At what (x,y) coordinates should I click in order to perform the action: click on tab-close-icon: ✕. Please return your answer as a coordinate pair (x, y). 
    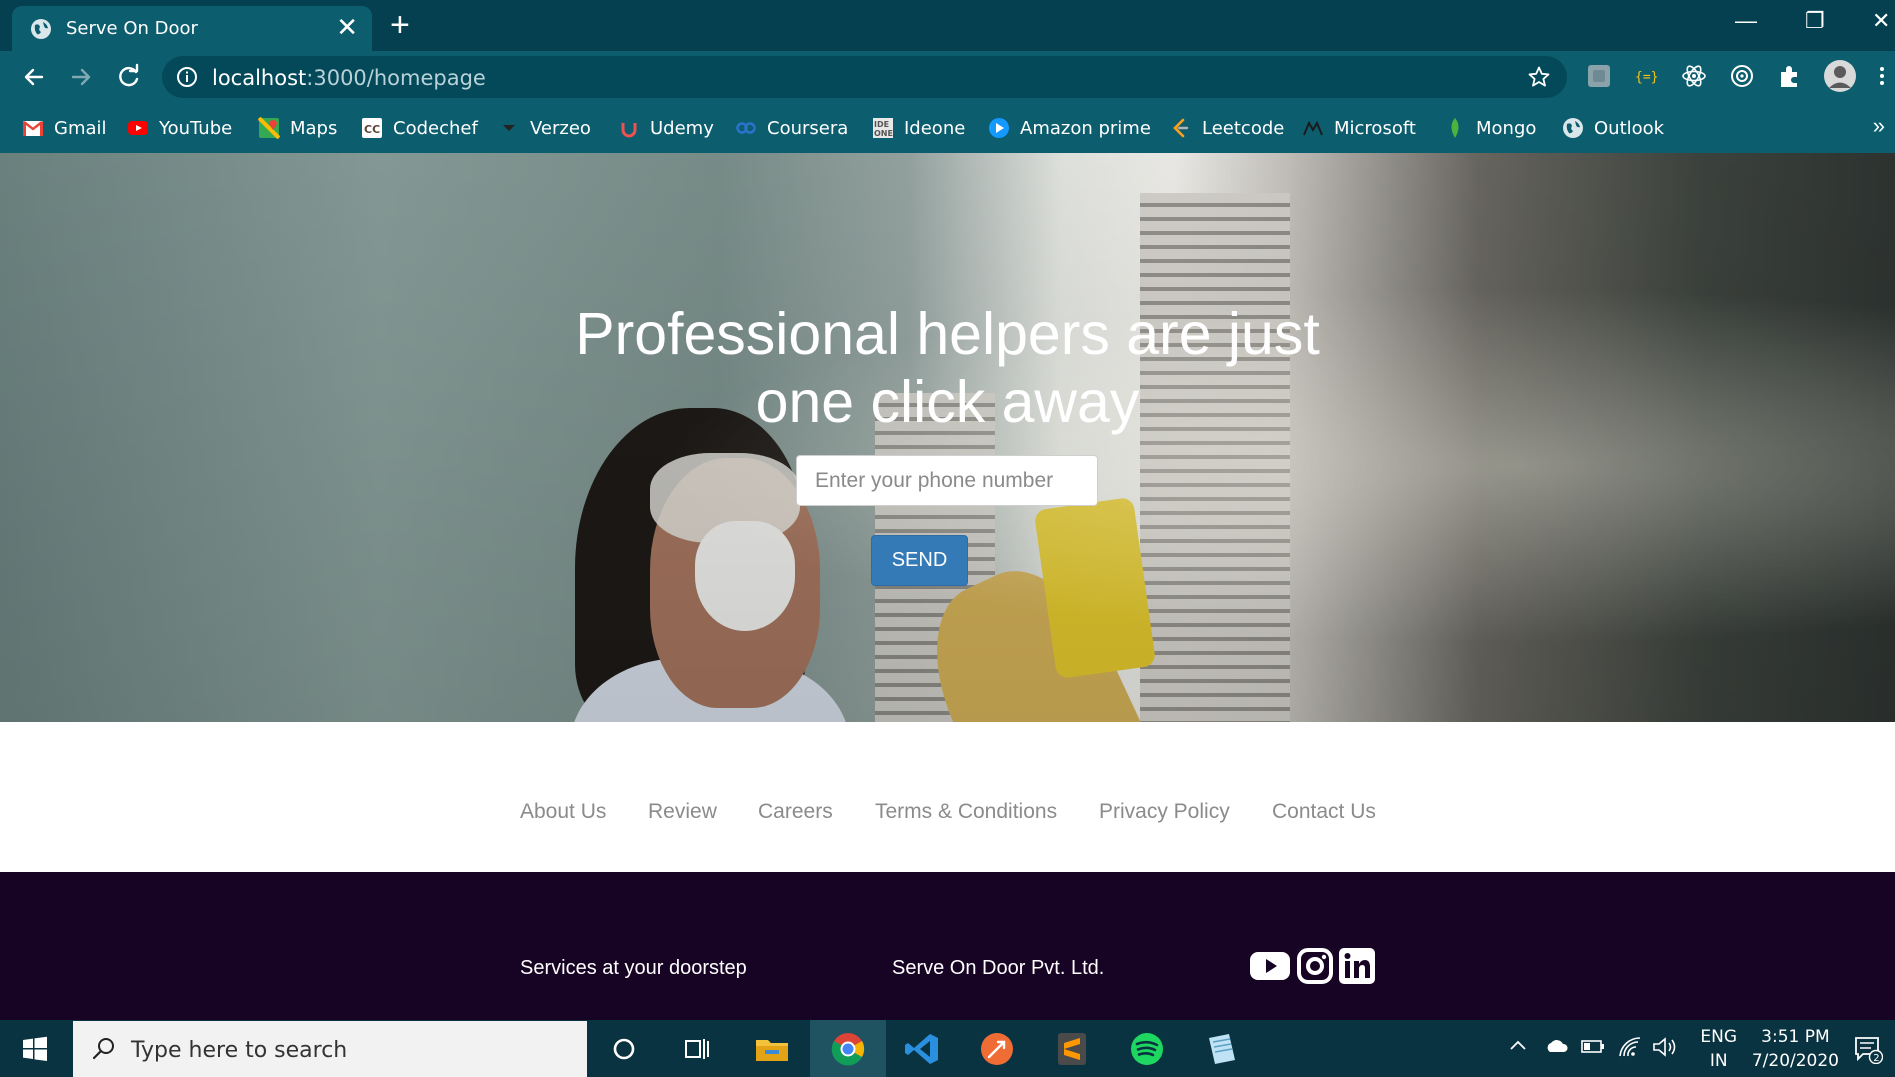
    Looking at the image, I should click on (347, 27).